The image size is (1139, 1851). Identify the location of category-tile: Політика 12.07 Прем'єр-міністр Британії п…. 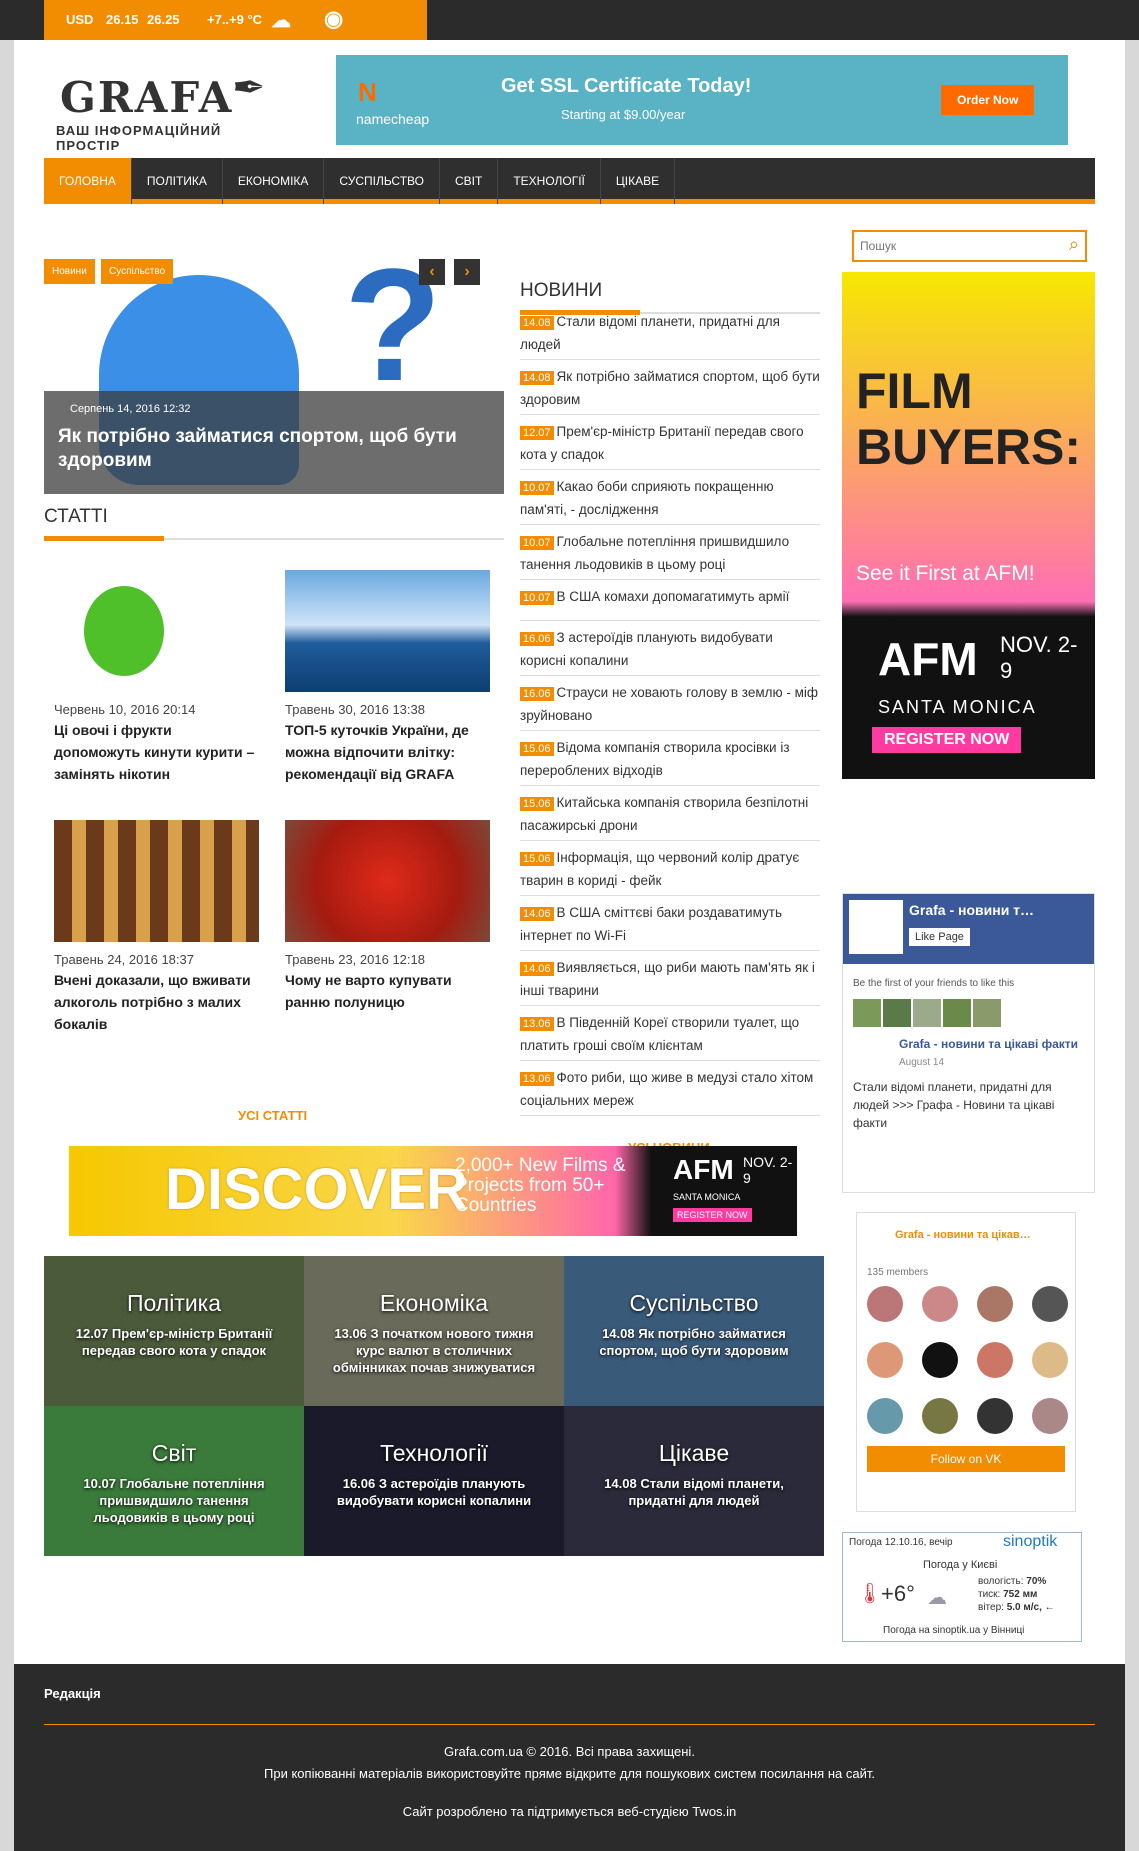
(174, 1331).